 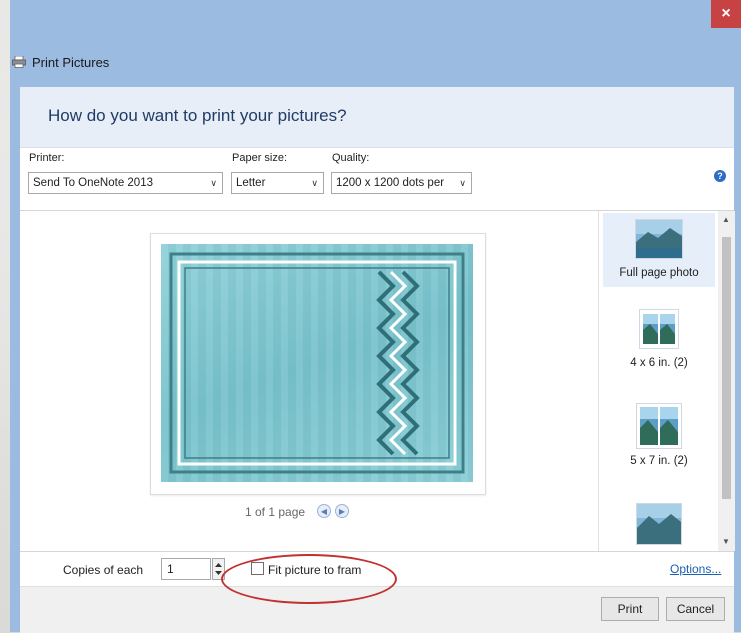 What do you see at coordinates (93, 183) in the screenshot?
I see `printer-select-value: Send To OneNote 2013` at bounding box center [93, 183].